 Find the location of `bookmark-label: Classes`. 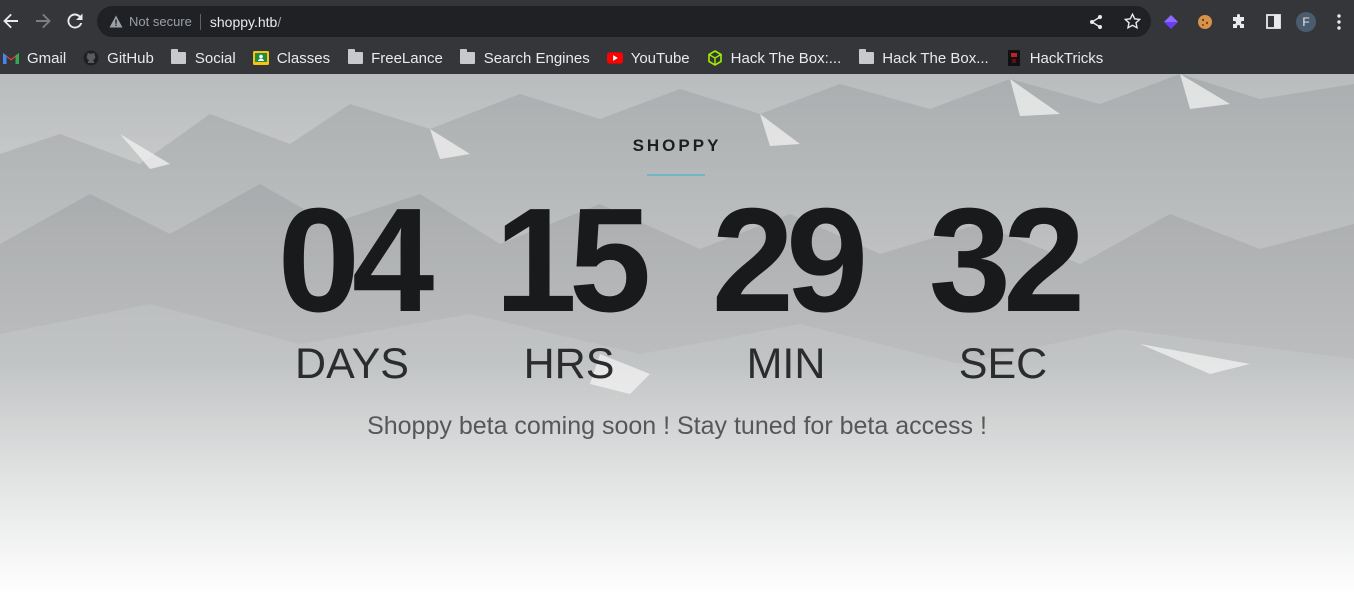

bookmark-label: Classes is located at coordinates (303, 58).